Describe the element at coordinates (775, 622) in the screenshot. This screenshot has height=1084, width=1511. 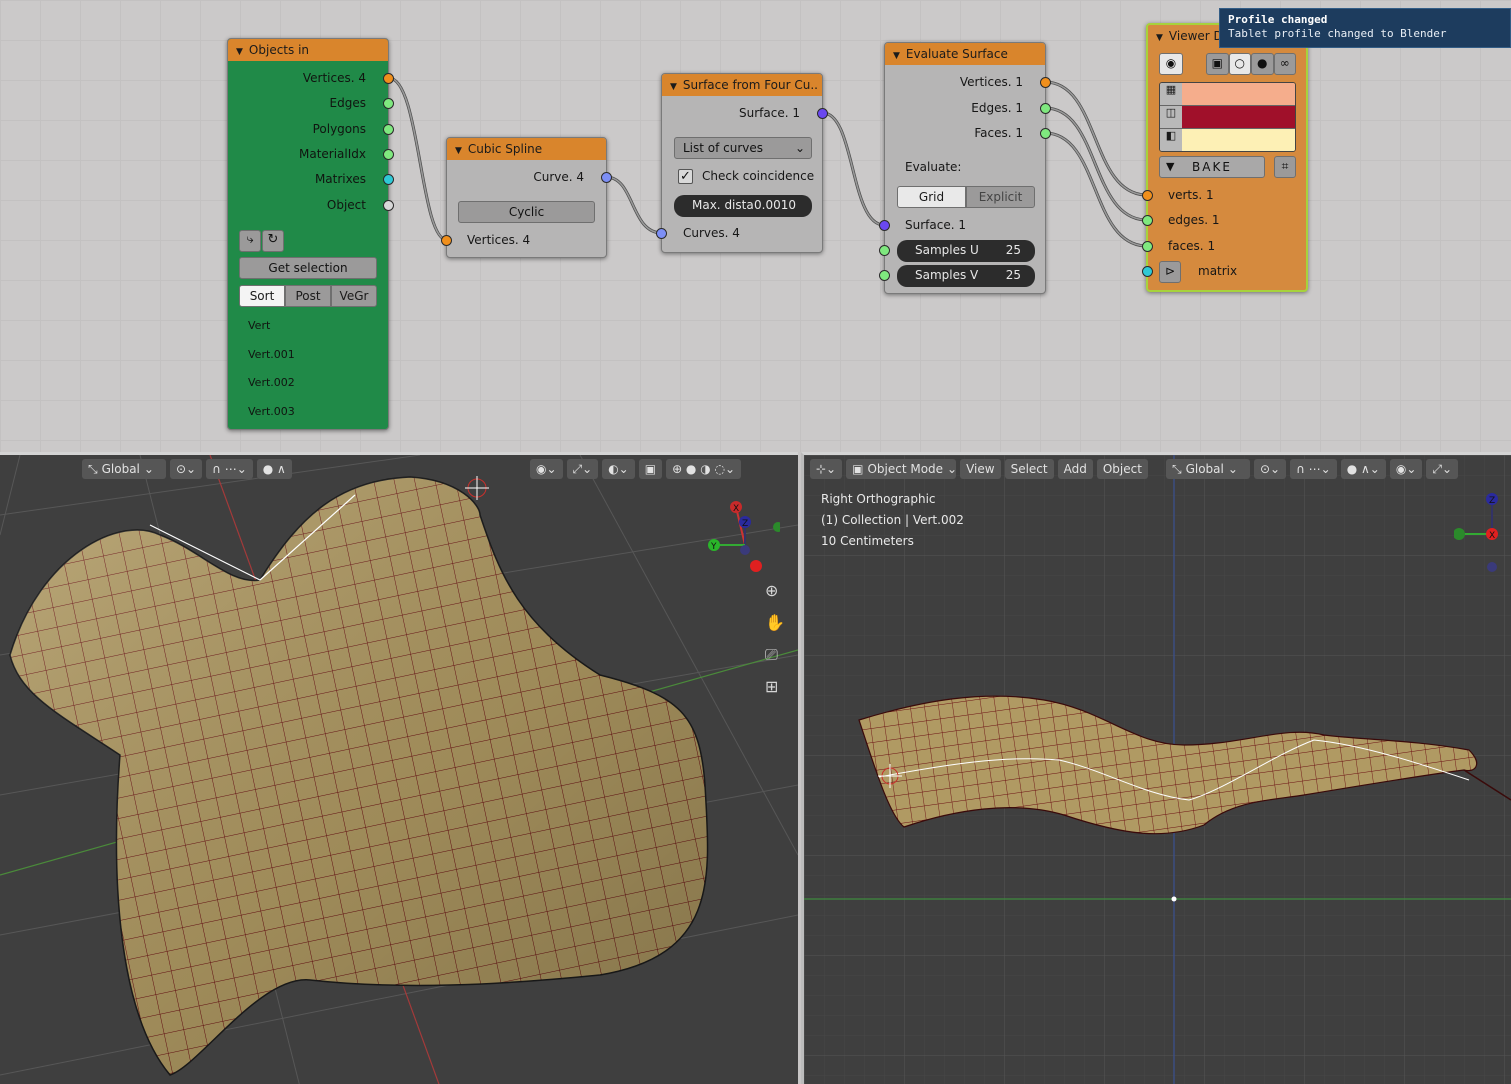
I see `pan-icon: ✋` at that location.